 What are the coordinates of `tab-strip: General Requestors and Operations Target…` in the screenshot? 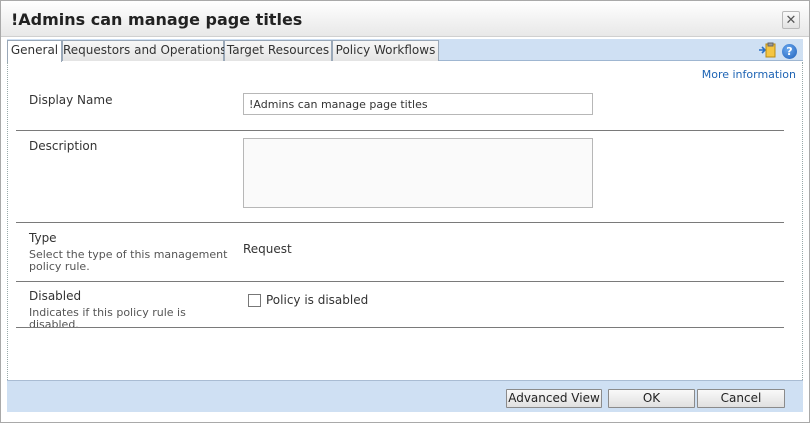 It's located at (405, 50).